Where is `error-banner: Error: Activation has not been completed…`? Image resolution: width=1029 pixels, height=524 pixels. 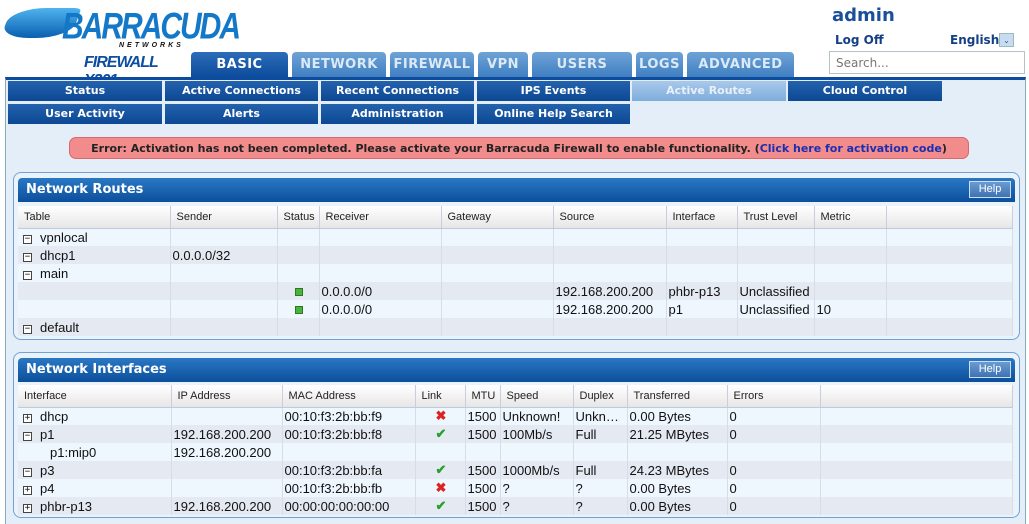
error-banner: Error: Activation has not been completed… is located at coordinates (519, 148).